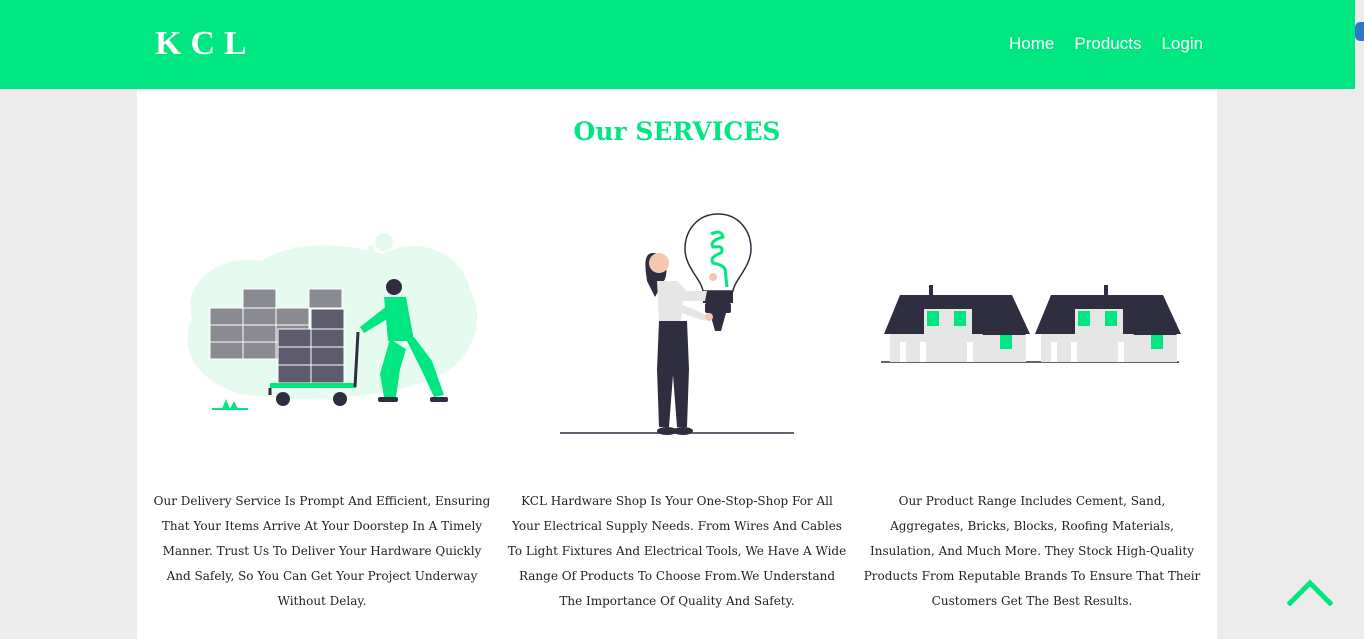 This screenshot has height=639, width=1364. What do you see at coordinates (205, 44) in the screenshot?
I see `brand-logo: KCL` at bounding box center [205, 44].